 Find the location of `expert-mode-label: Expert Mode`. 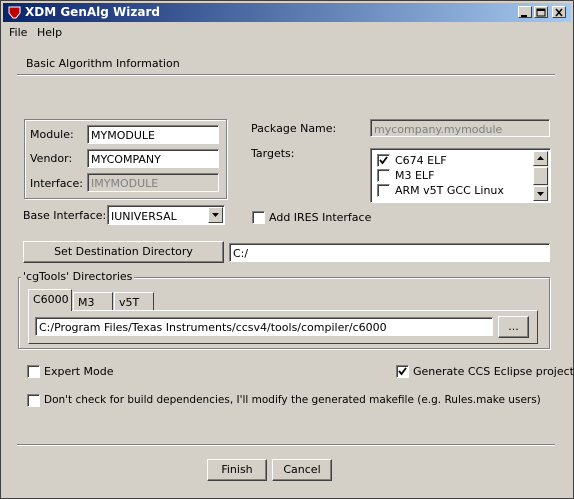

expert-mode-label: Expert Mode is located at coordinates (79, 371).